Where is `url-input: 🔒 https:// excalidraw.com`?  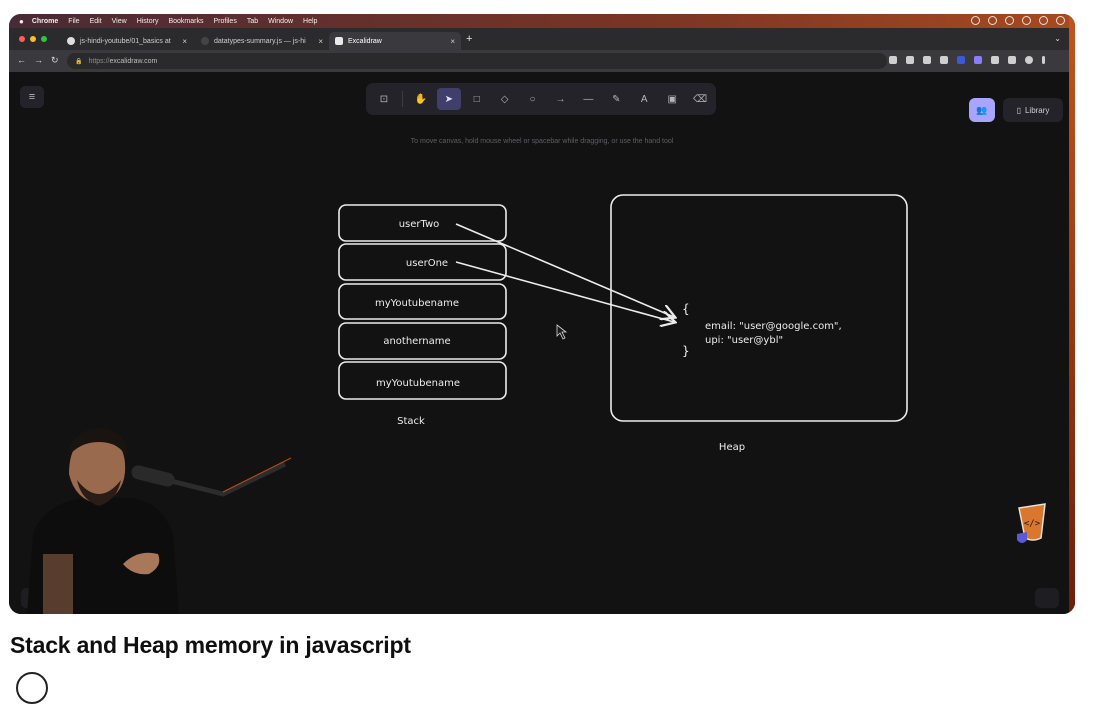
url-input: 🔒 https:// excalidraw.com is located at coordinates (477, 61).